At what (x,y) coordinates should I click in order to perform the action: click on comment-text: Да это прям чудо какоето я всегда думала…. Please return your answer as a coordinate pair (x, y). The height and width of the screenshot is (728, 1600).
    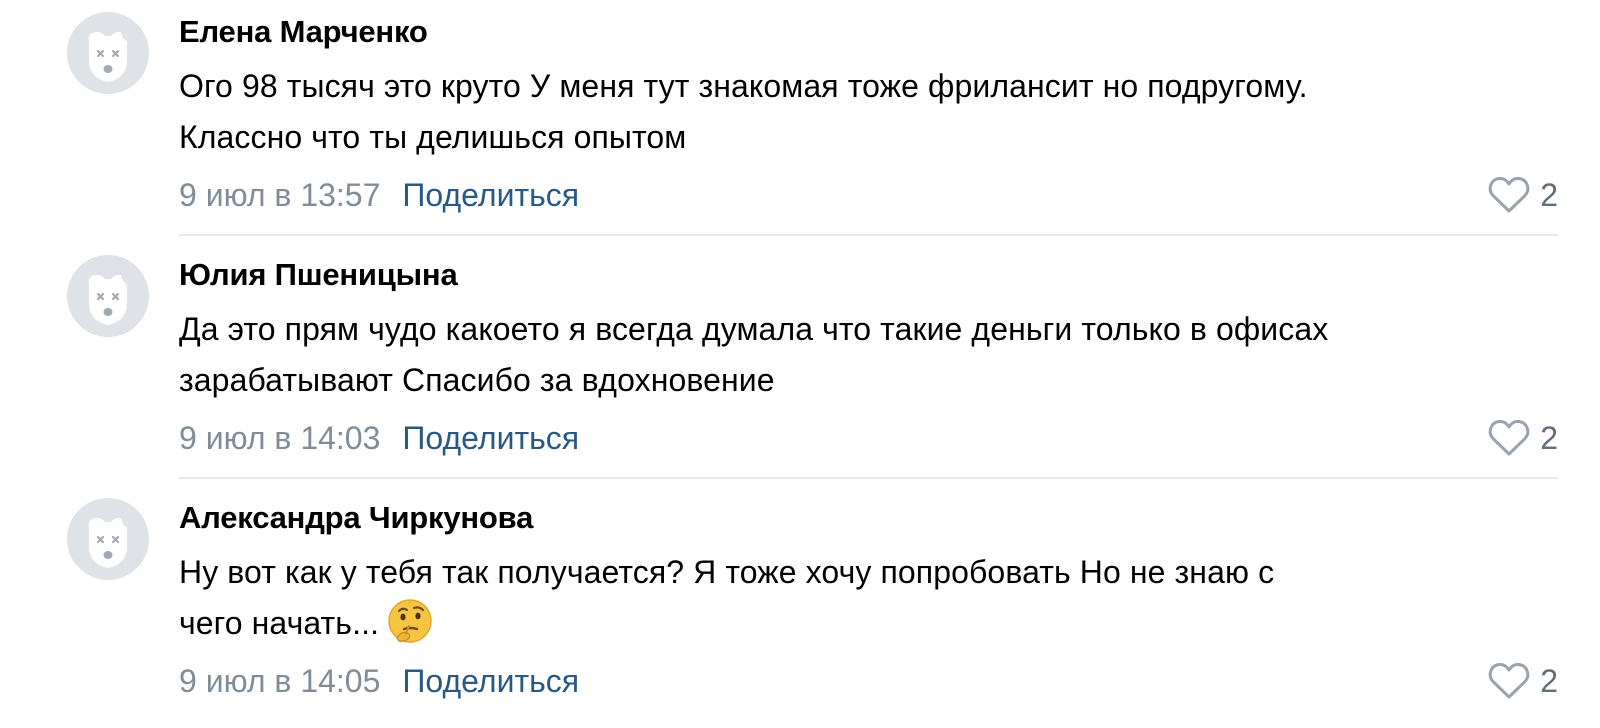
    Looking at the image, I should click on (869, 355).